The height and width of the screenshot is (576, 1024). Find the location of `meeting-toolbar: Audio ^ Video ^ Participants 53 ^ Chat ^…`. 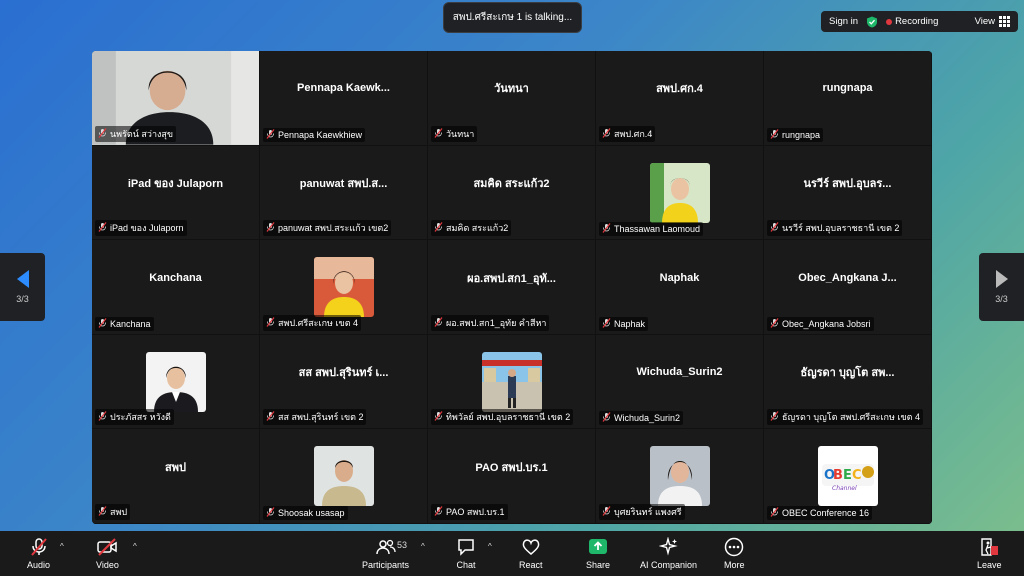

meeting-toolbar: Audio ^ Video ^ Participants 53 ^ Chat ^… is located at coordinates (512, 553).